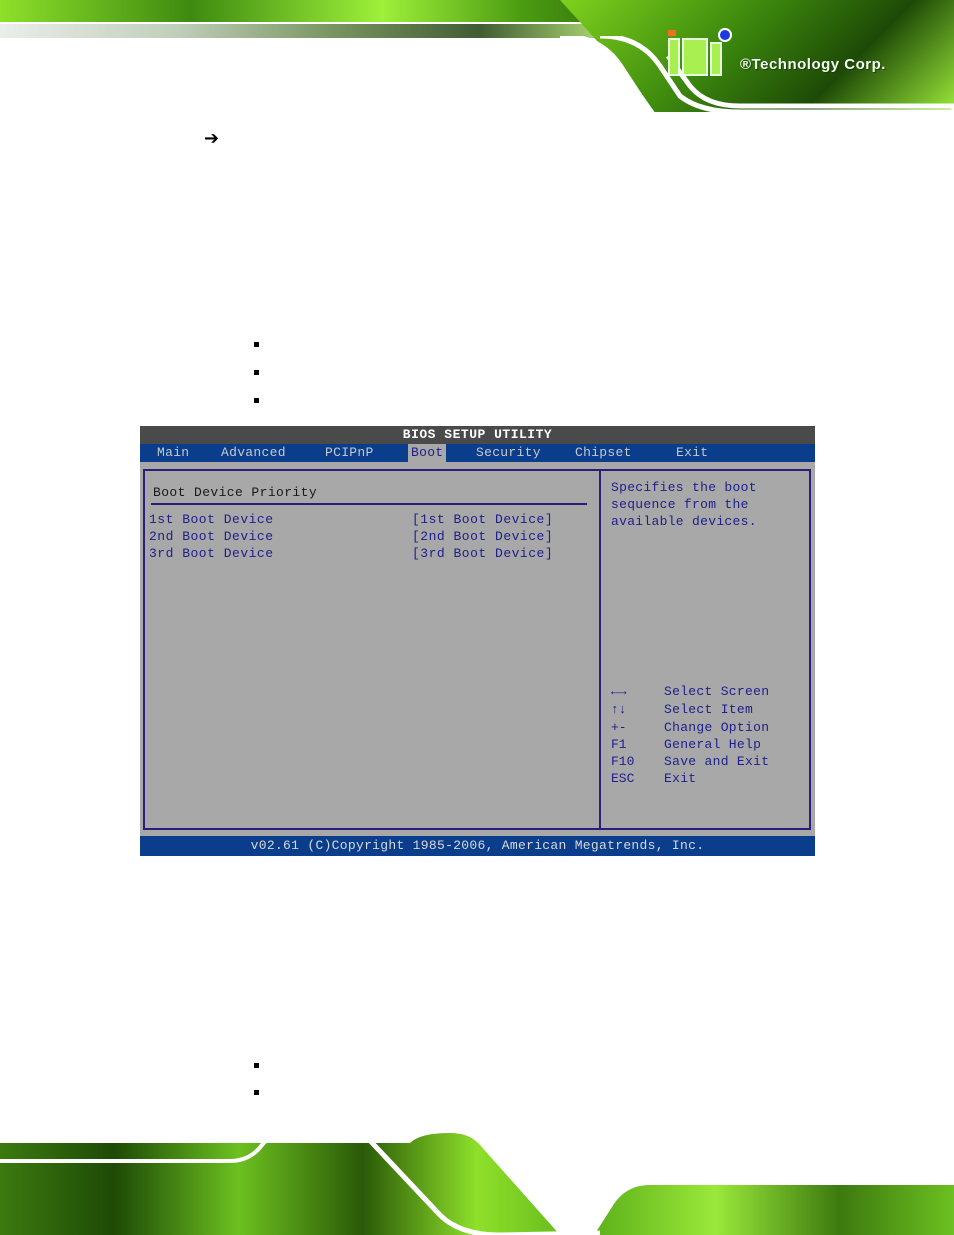  What do you see at coordinates (477, 74) in the screenshot?
I see `header-curve-graphic` at bounding box center [477, 74].